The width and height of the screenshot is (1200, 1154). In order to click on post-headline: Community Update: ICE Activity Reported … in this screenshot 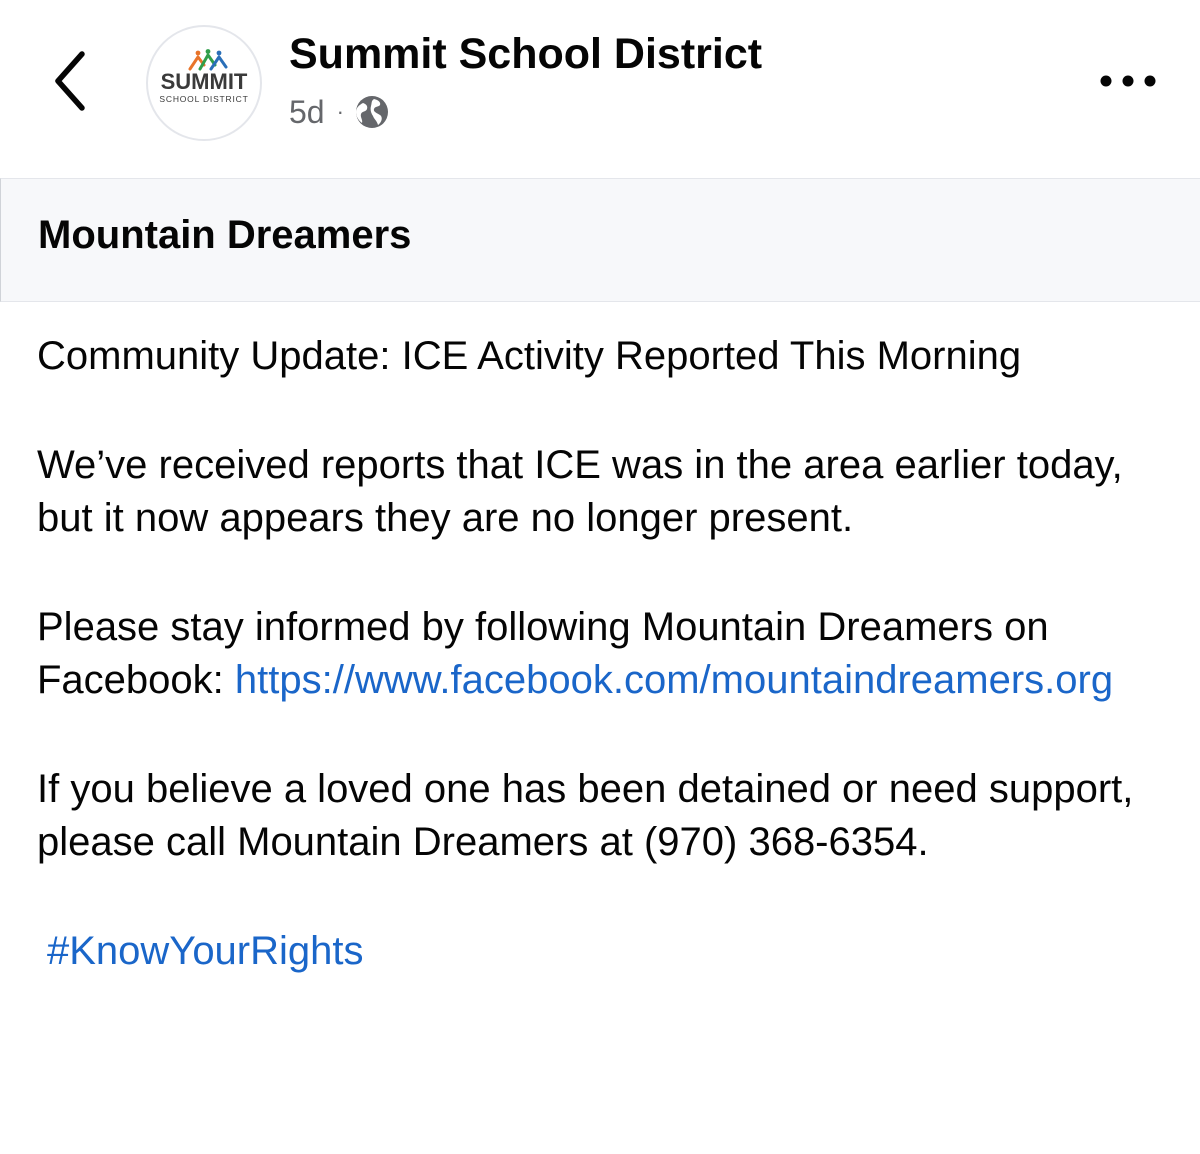, I will do `click(529, 356)`.